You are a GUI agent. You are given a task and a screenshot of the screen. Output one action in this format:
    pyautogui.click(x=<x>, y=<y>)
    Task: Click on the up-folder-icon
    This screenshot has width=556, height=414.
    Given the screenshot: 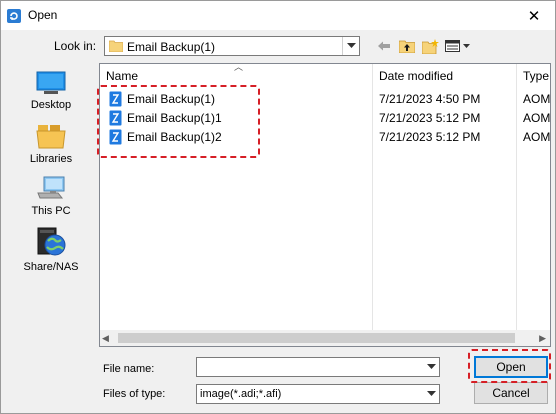 What is the action you would take?
    pyautogui.click(x=407, y=46)
    